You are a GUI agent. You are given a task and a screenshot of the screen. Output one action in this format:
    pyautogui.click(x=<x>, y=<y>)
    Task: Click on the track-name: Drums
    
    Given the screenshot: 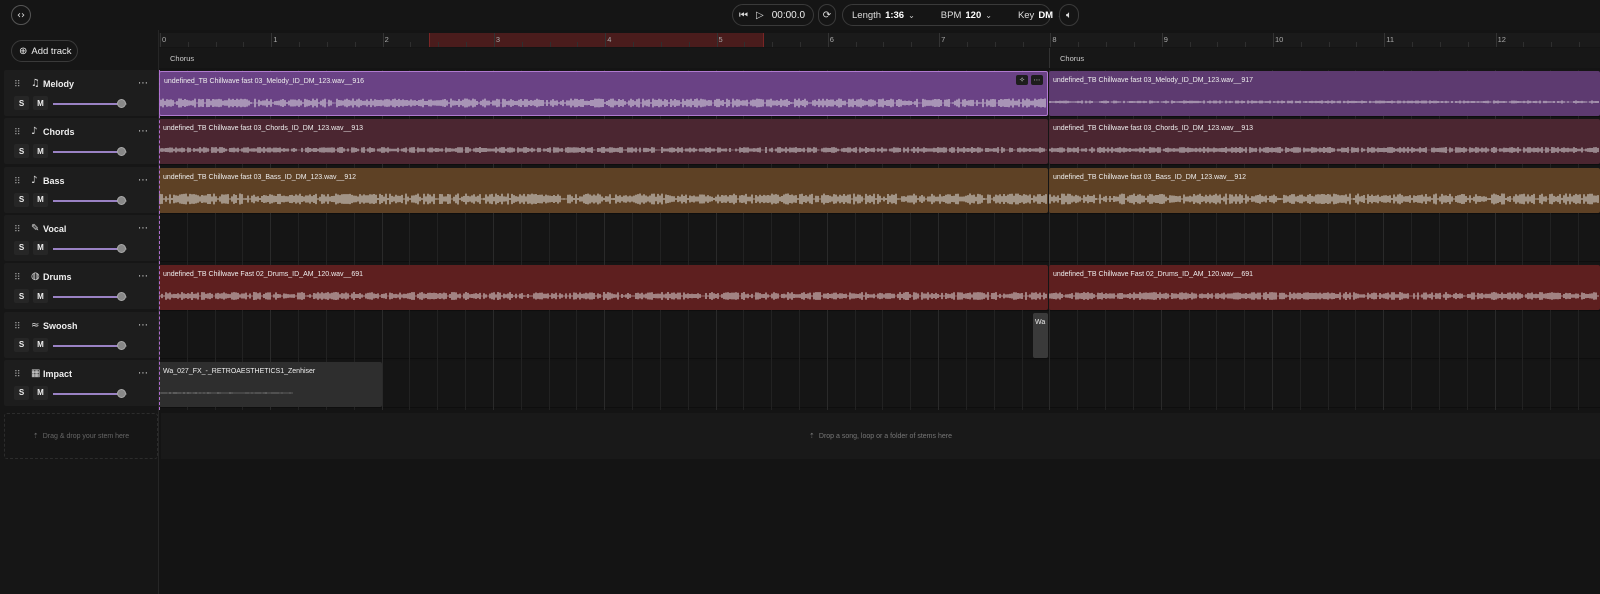 What is the action you would take?
    pyautogui.click(x=57, y=277)
    